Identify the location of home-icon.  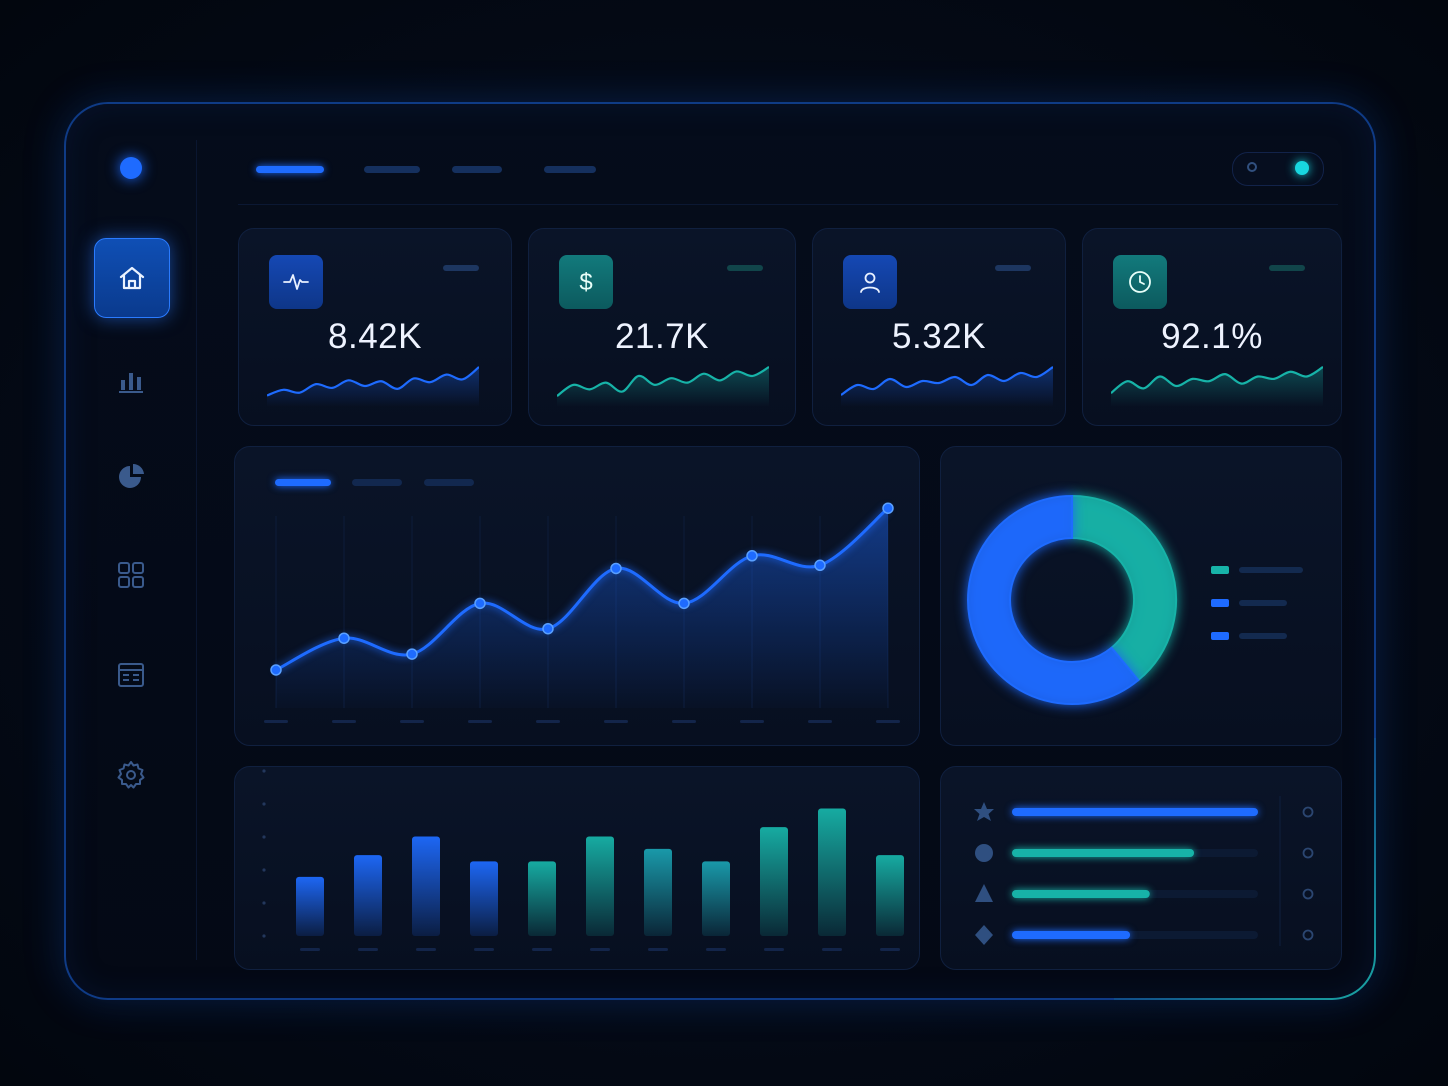
(132, 278).